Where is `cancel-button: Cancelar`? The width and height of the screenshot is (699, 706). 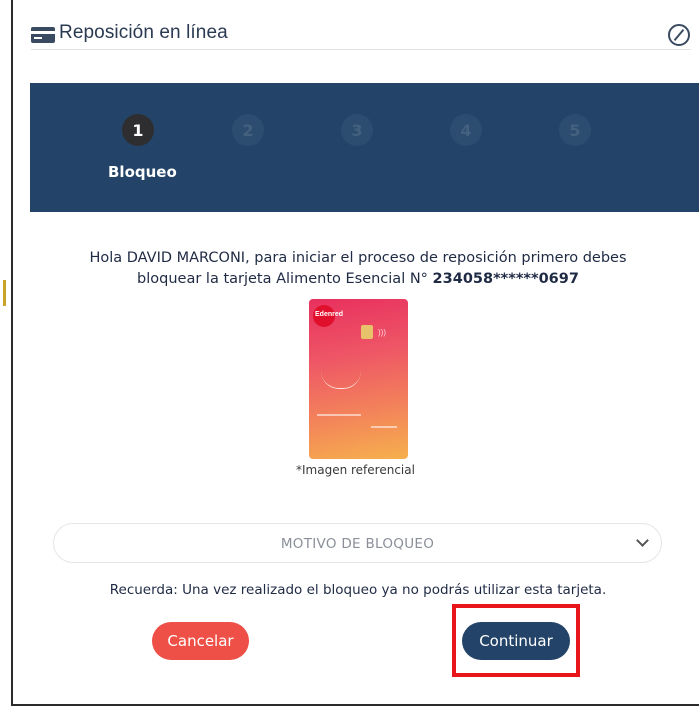
cancel-button: Cancelar is located at coordinates (200, 641).